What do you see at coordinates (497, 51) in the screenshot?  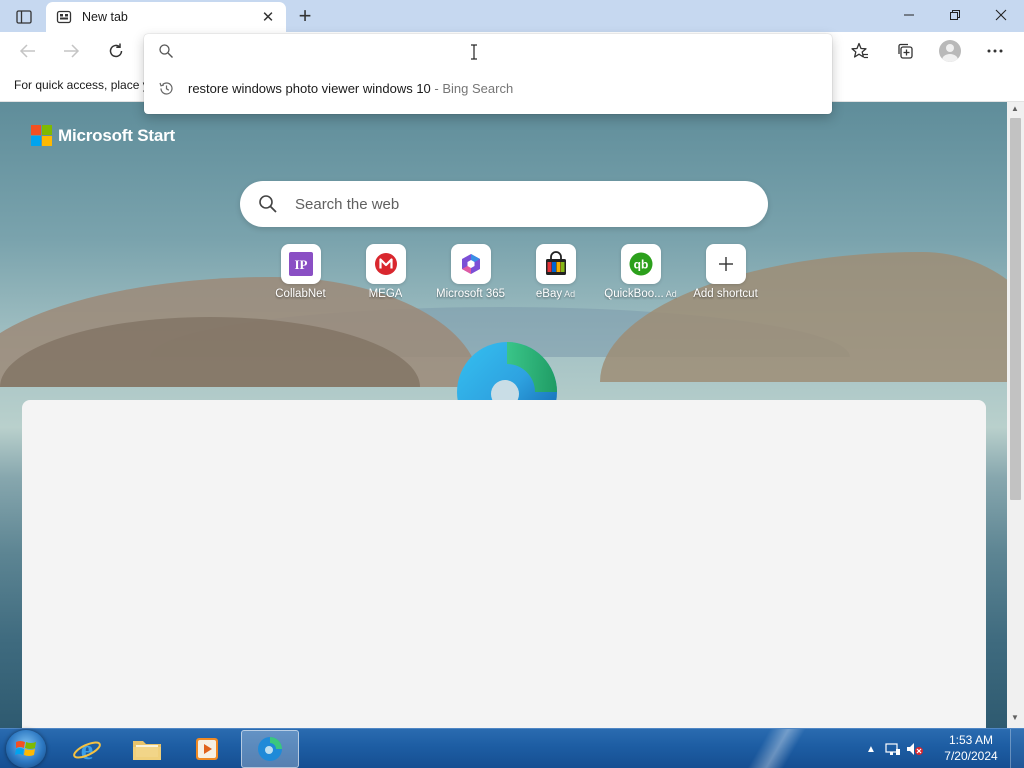 I see `address-bar-input` at bounding box center [497, 51].